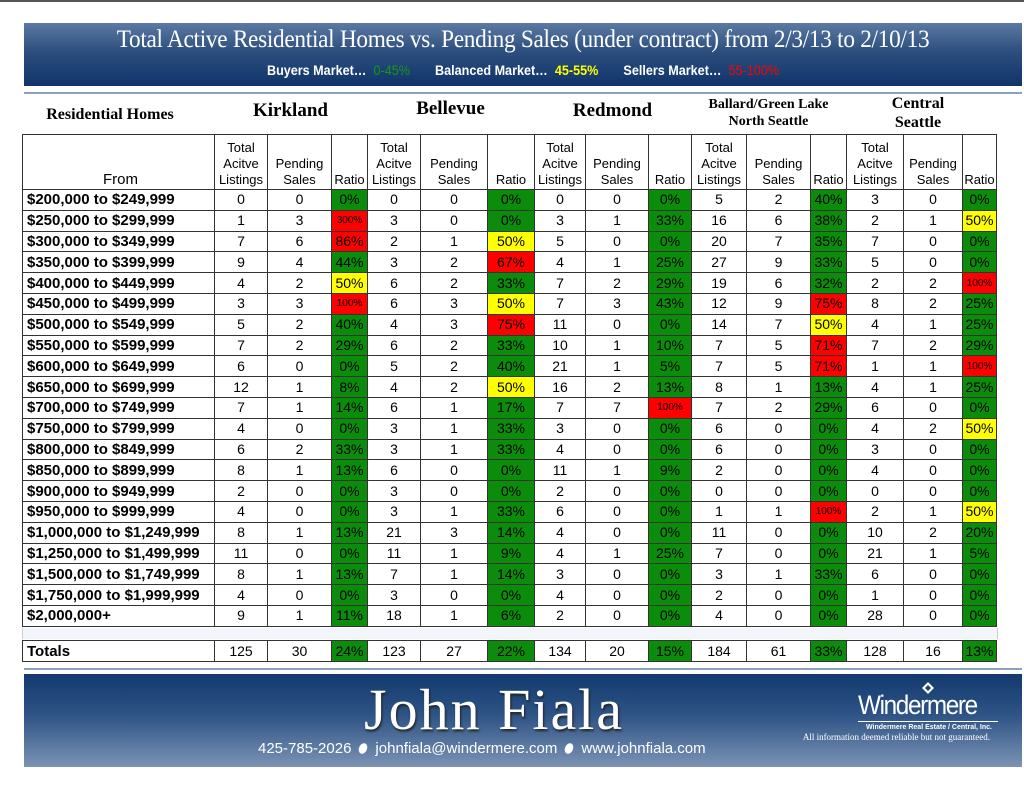 This screenshot has width=1024, height=791. What do you see at coordinates (349, 262) in the screenshot?
I see `ratio-cell: 44%` at bounding box center [349, 262].